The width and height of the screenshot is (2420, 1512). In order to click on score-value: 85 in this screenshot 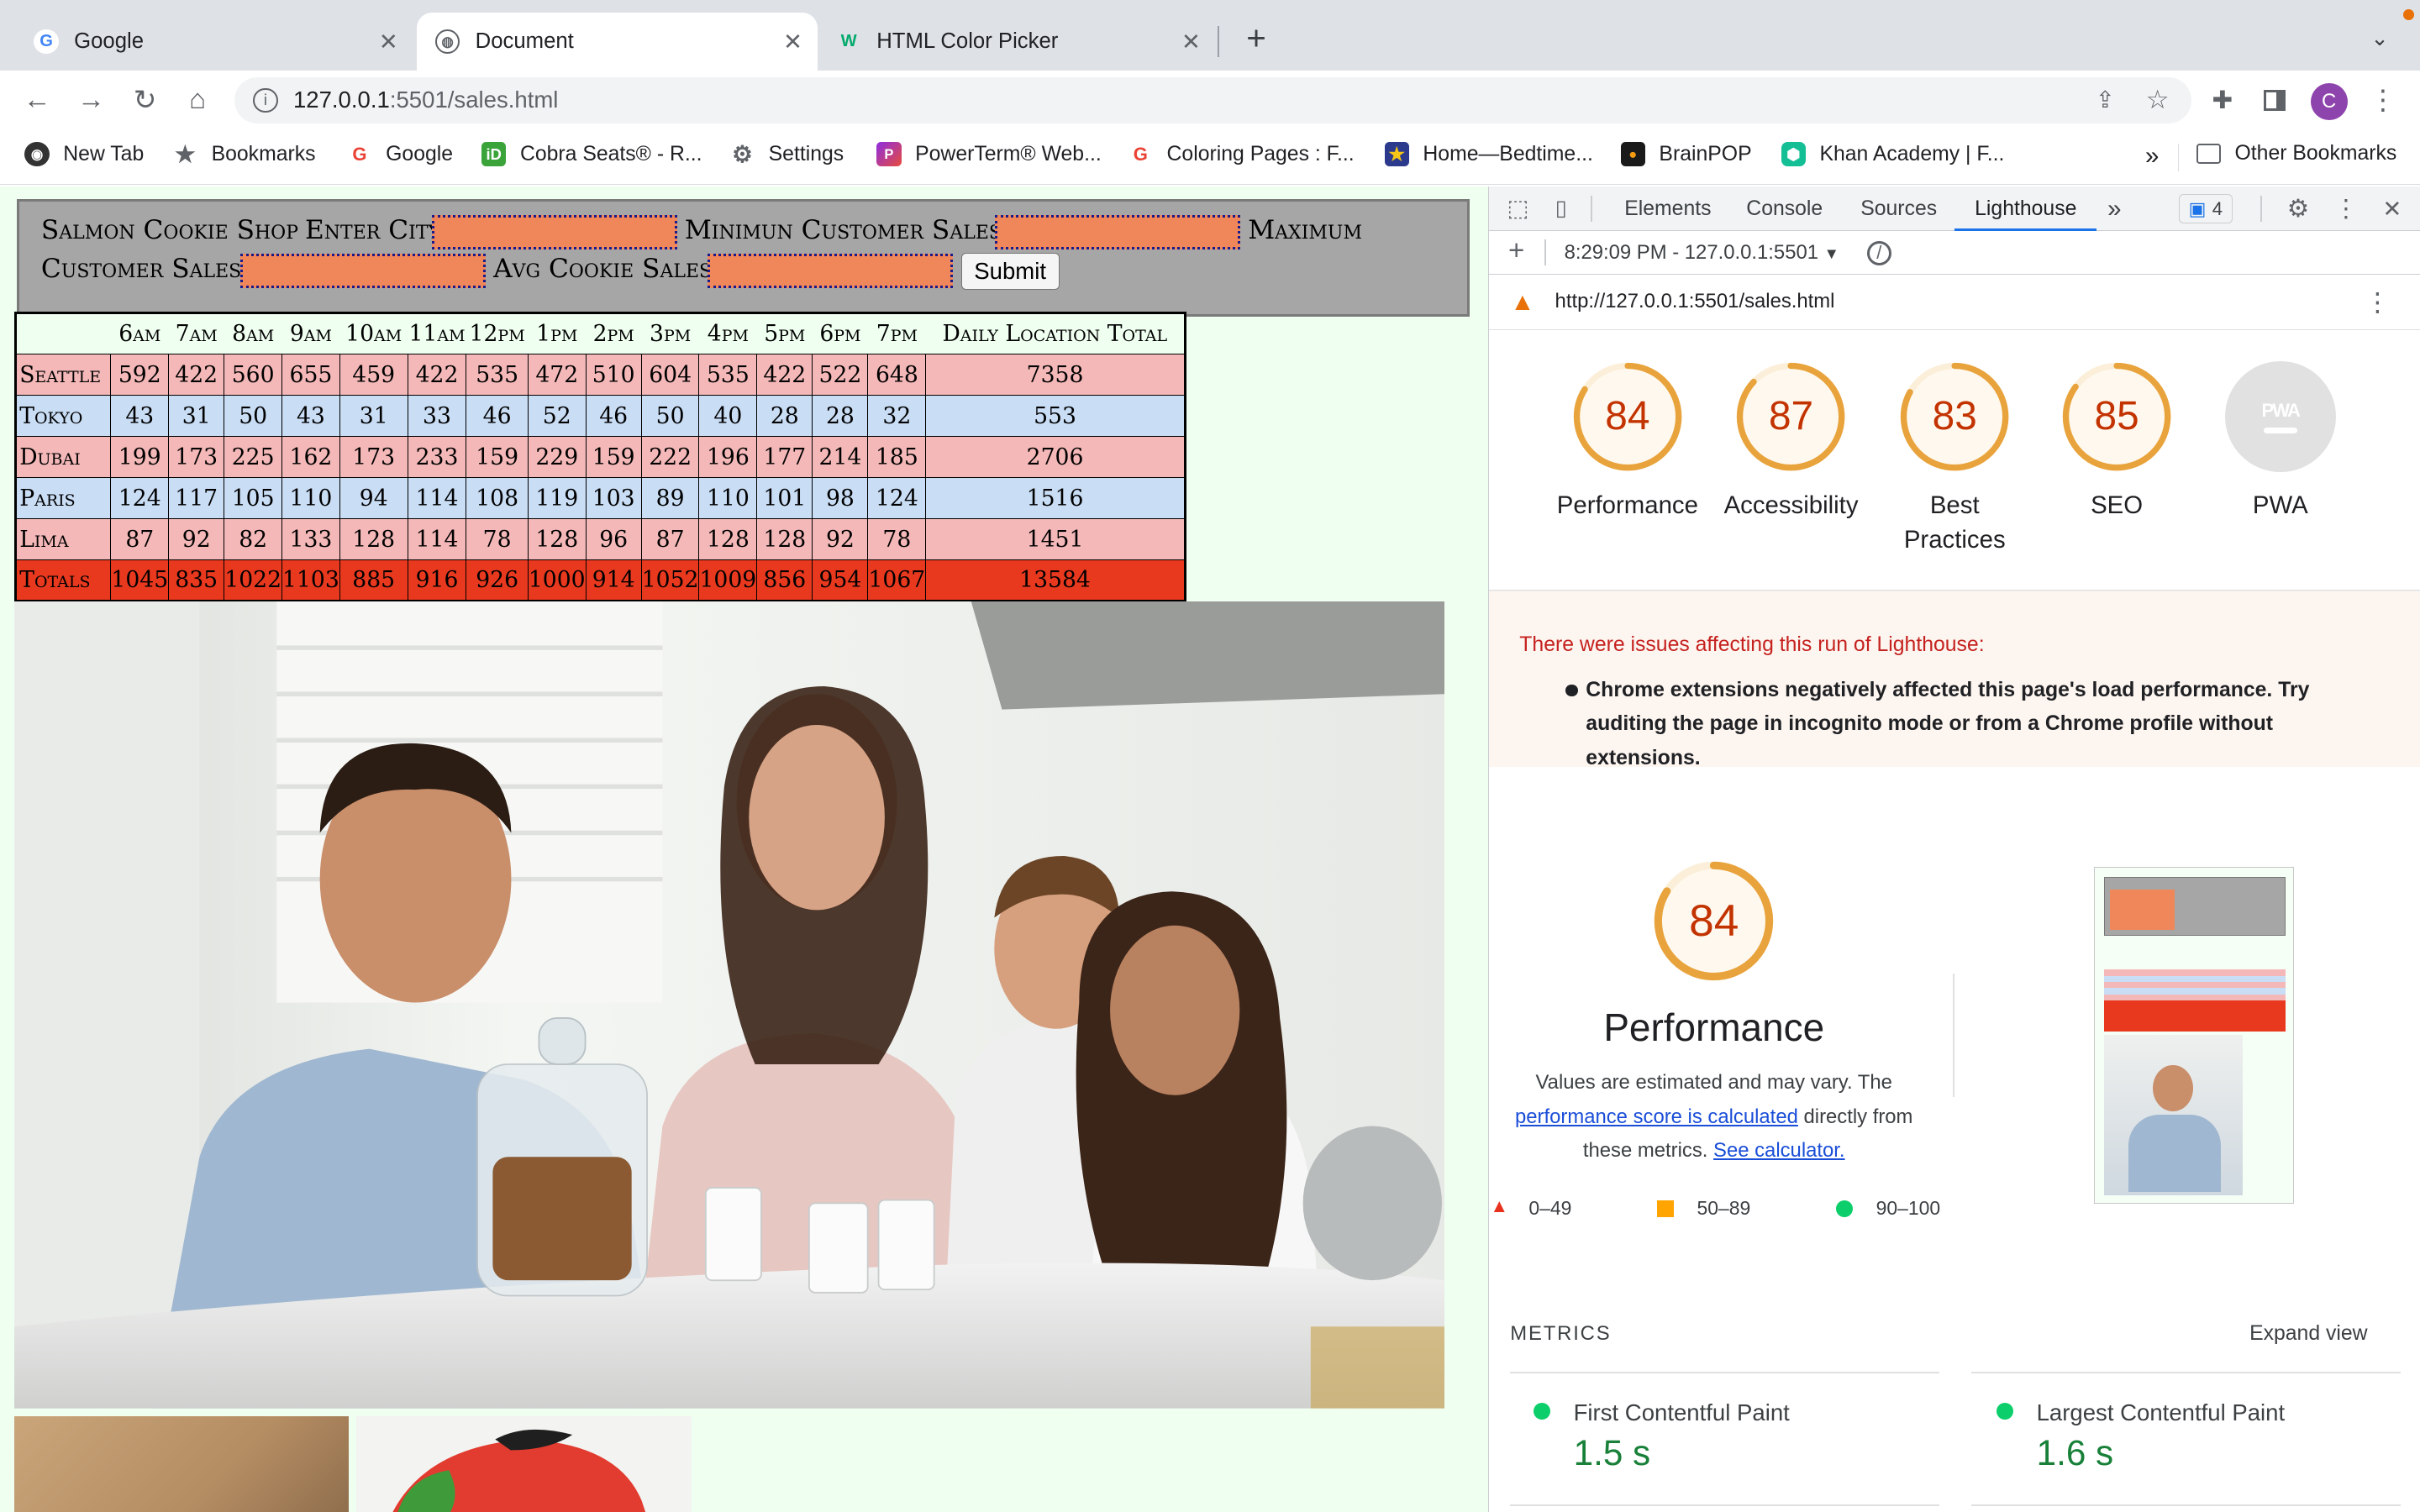, I will do `click(2116, 416)`.